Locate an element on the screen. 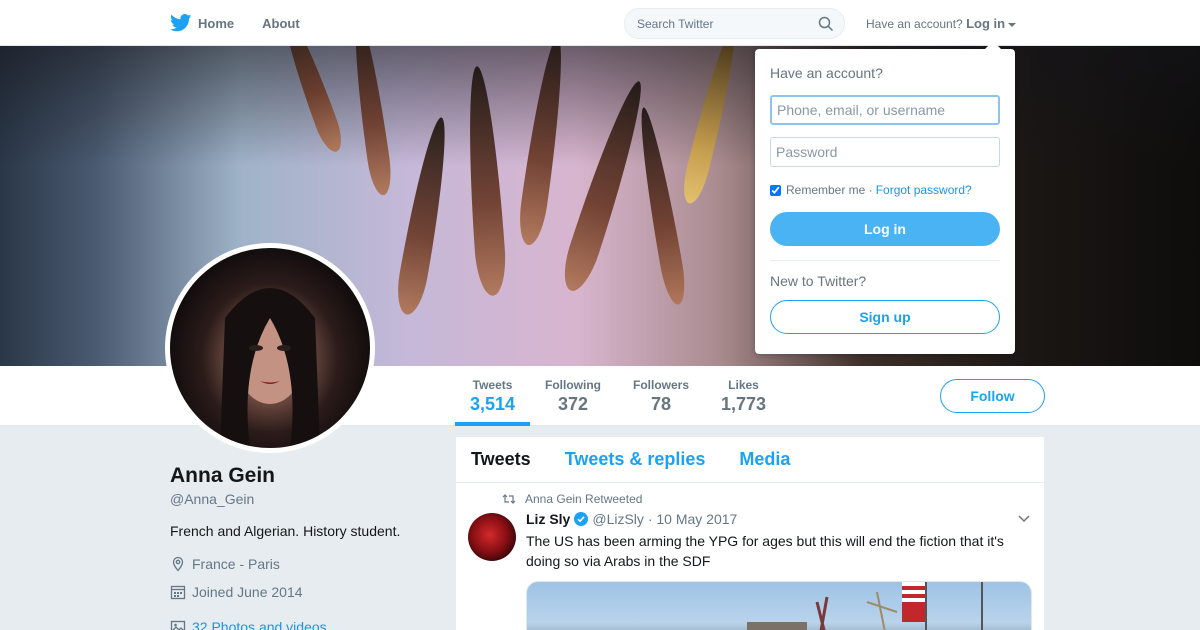  search-icon is located at coordinates (826, 24).